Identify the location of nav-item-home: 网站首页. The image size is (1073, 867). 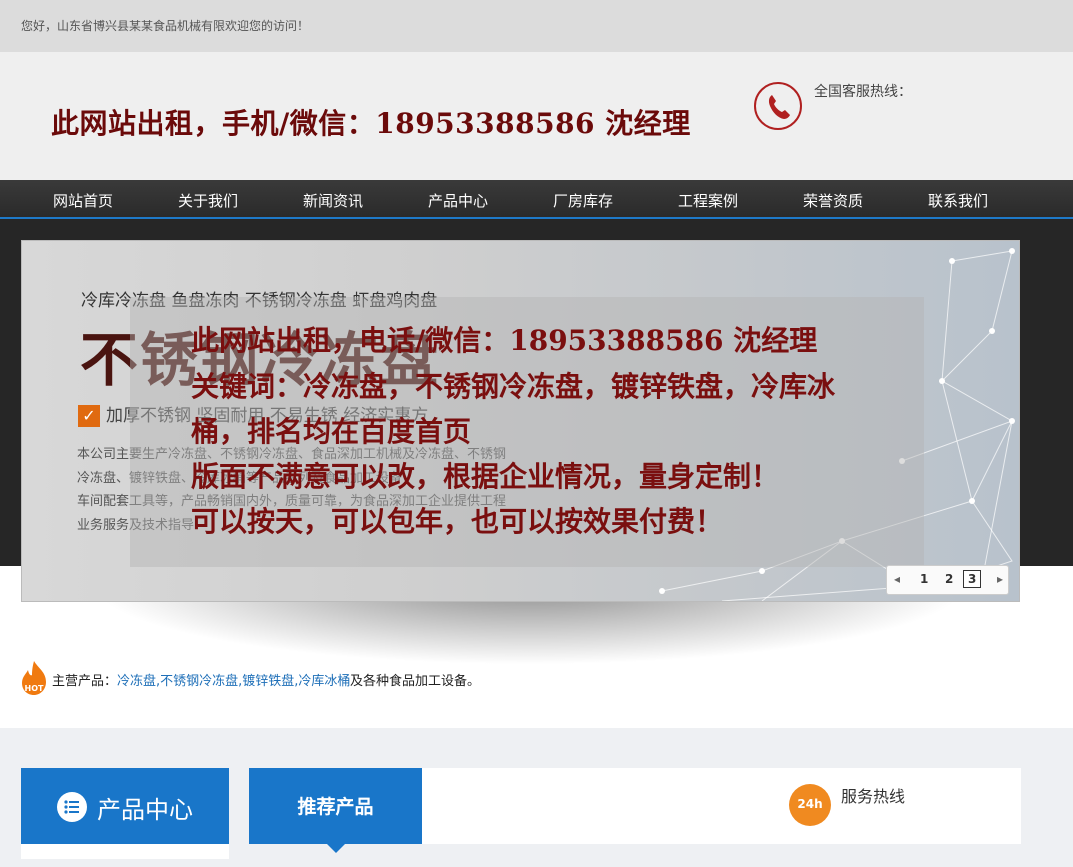
(83, 200).